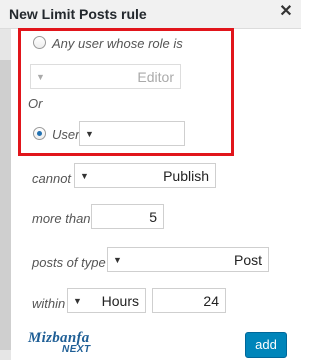  Describe the element at coordinates (150, 14) in the screenshot. I see `dialog-titlebar: New Limit Posts rule ✕` at that location.